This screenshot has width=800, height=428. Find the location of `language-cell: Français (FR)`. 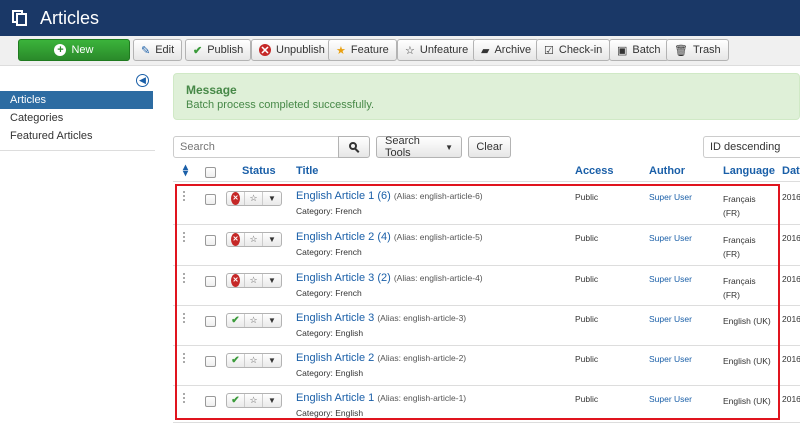

language-cell: Français (FR) is located at coordinates (739, 206).